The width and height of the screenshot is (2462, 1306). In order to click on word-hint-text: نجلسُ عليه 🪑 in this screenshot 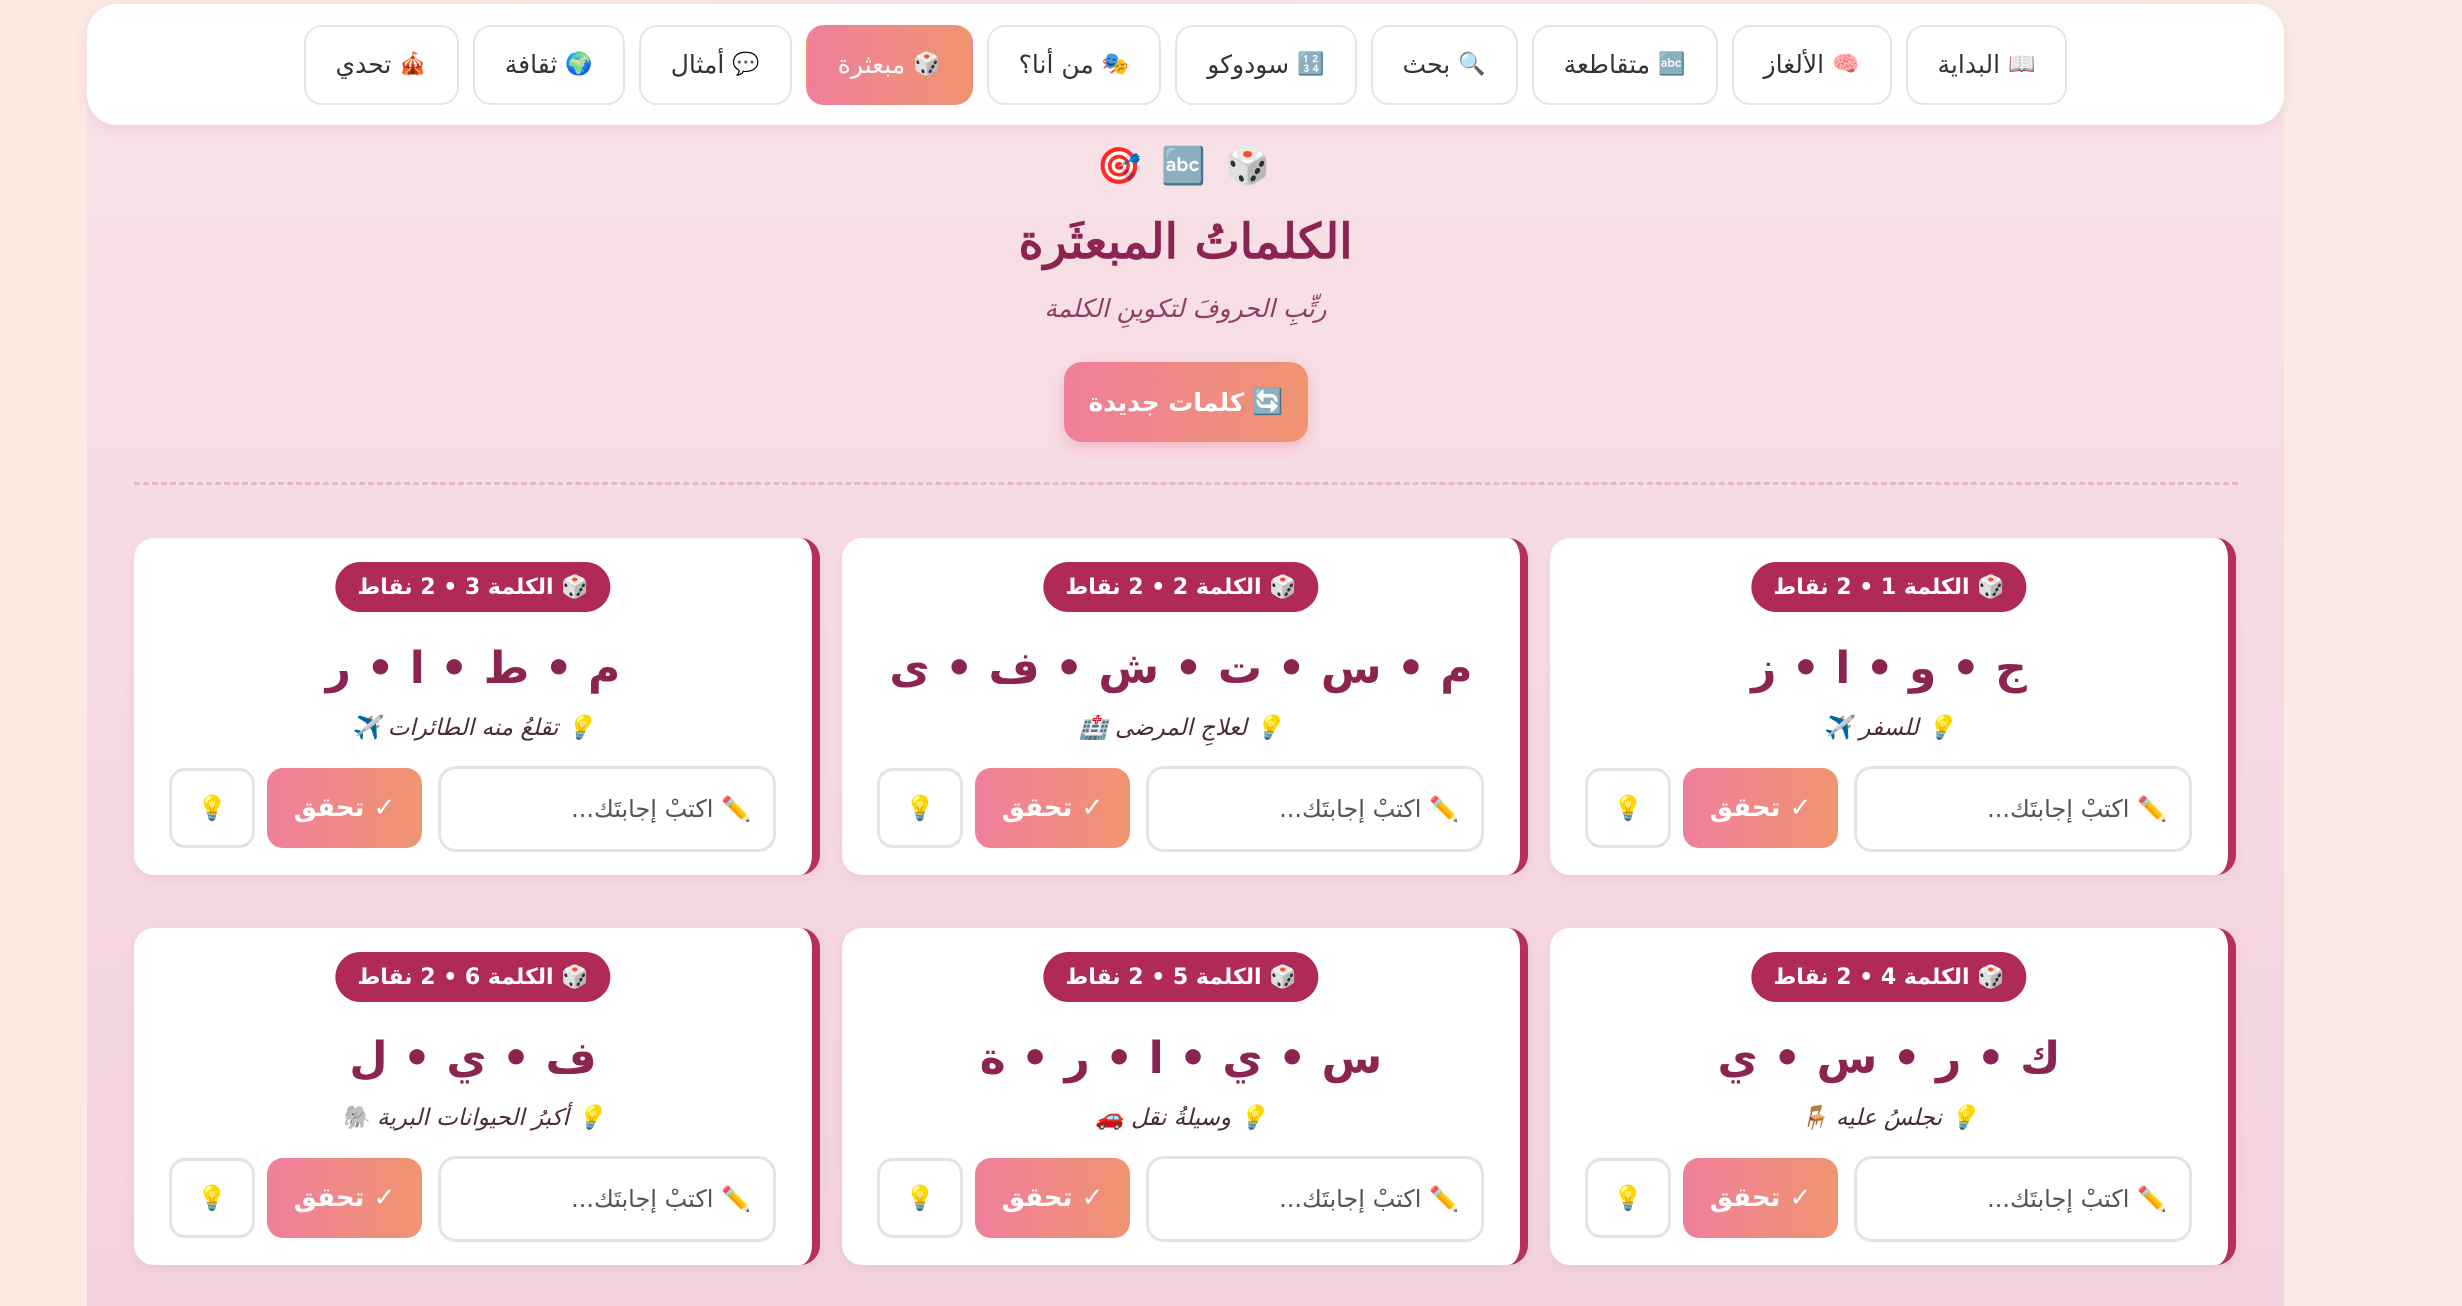, I will do `click(1871, 1118)`.